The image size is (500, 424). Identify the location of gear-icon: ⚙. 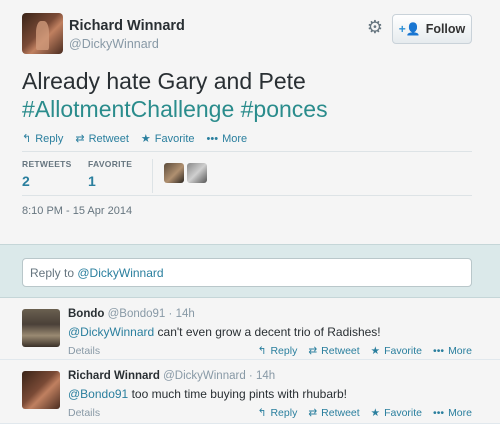
(375, 27).